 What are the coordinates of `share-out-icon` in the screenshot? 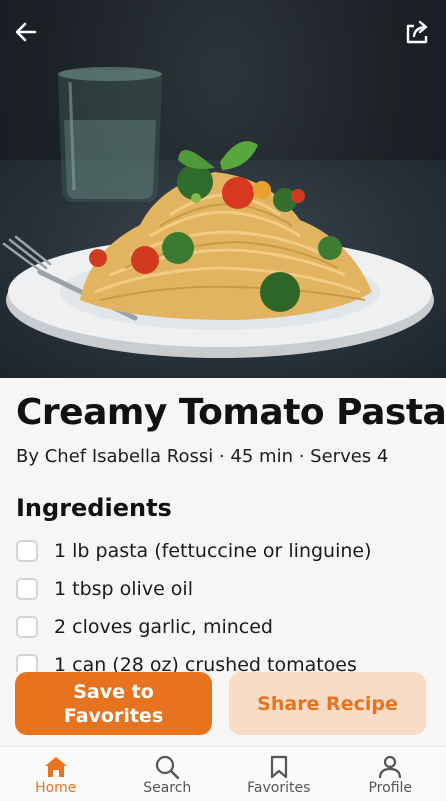 It's located at (418, 32).